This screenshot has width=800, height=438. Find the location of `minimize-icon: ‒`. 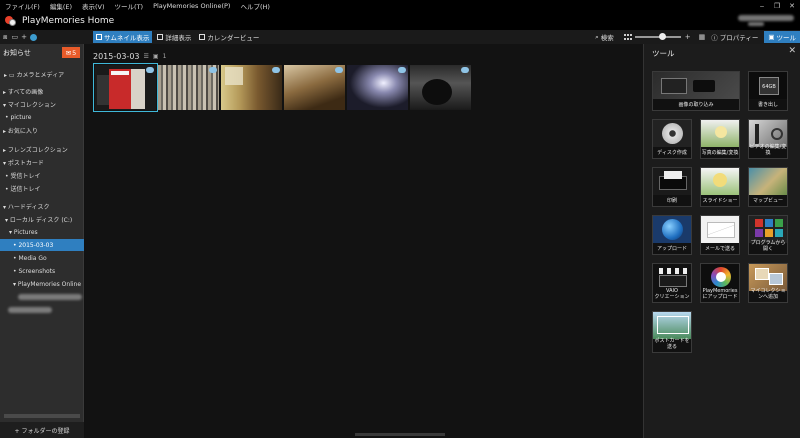

minimize-icon: ‒ is located at coordinates (762, 6).